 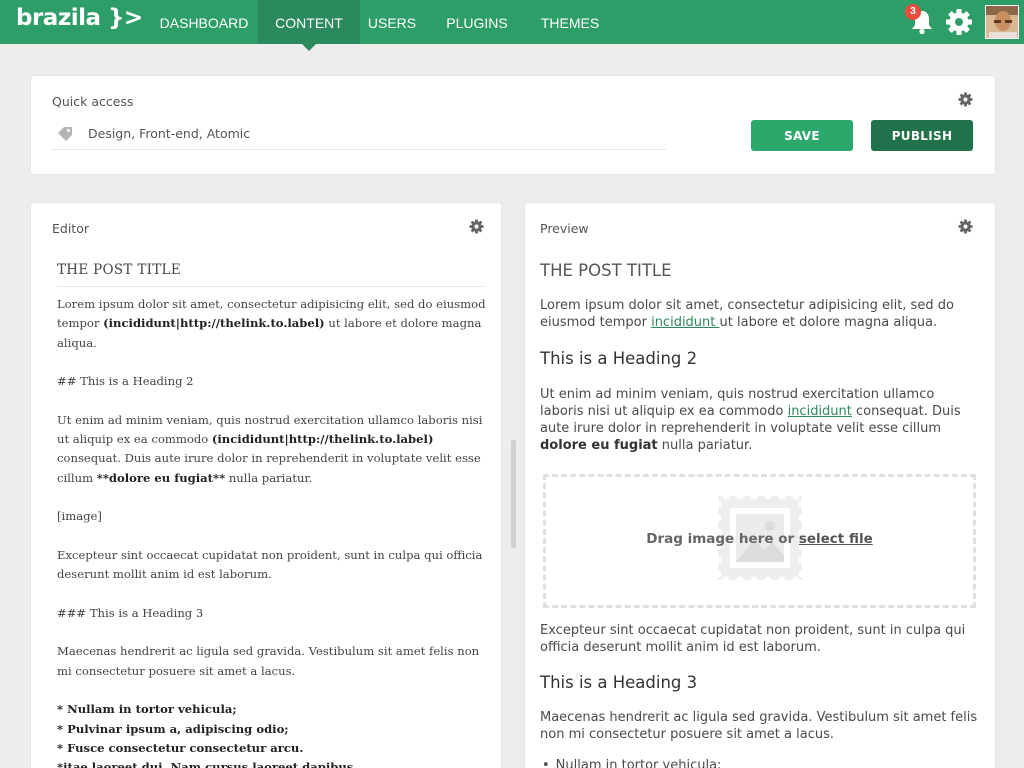 What do you see at coordinates (922, 135) in the screenshot?
I see `publish-button: PUBLISH` at bounding box center [922, 135].